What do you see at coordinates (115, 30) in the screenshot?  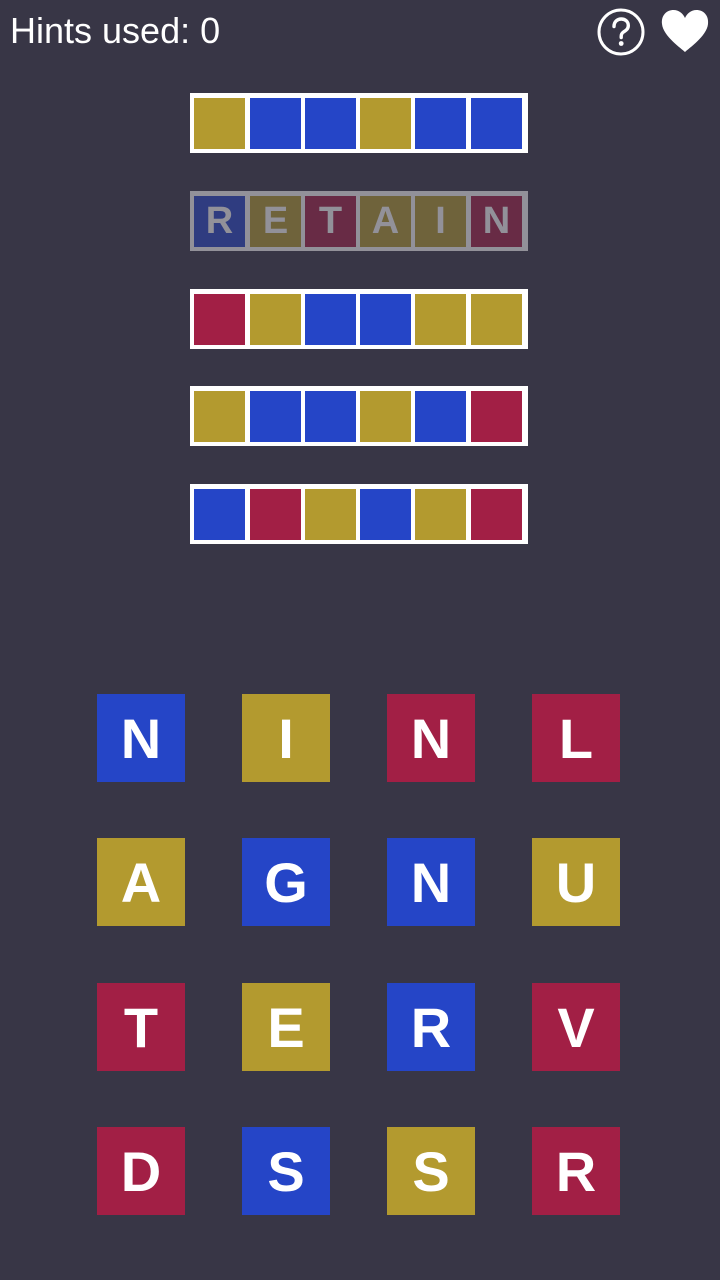 I see `hints-counter: Hints used: 0` at bounding box center [115, 30].